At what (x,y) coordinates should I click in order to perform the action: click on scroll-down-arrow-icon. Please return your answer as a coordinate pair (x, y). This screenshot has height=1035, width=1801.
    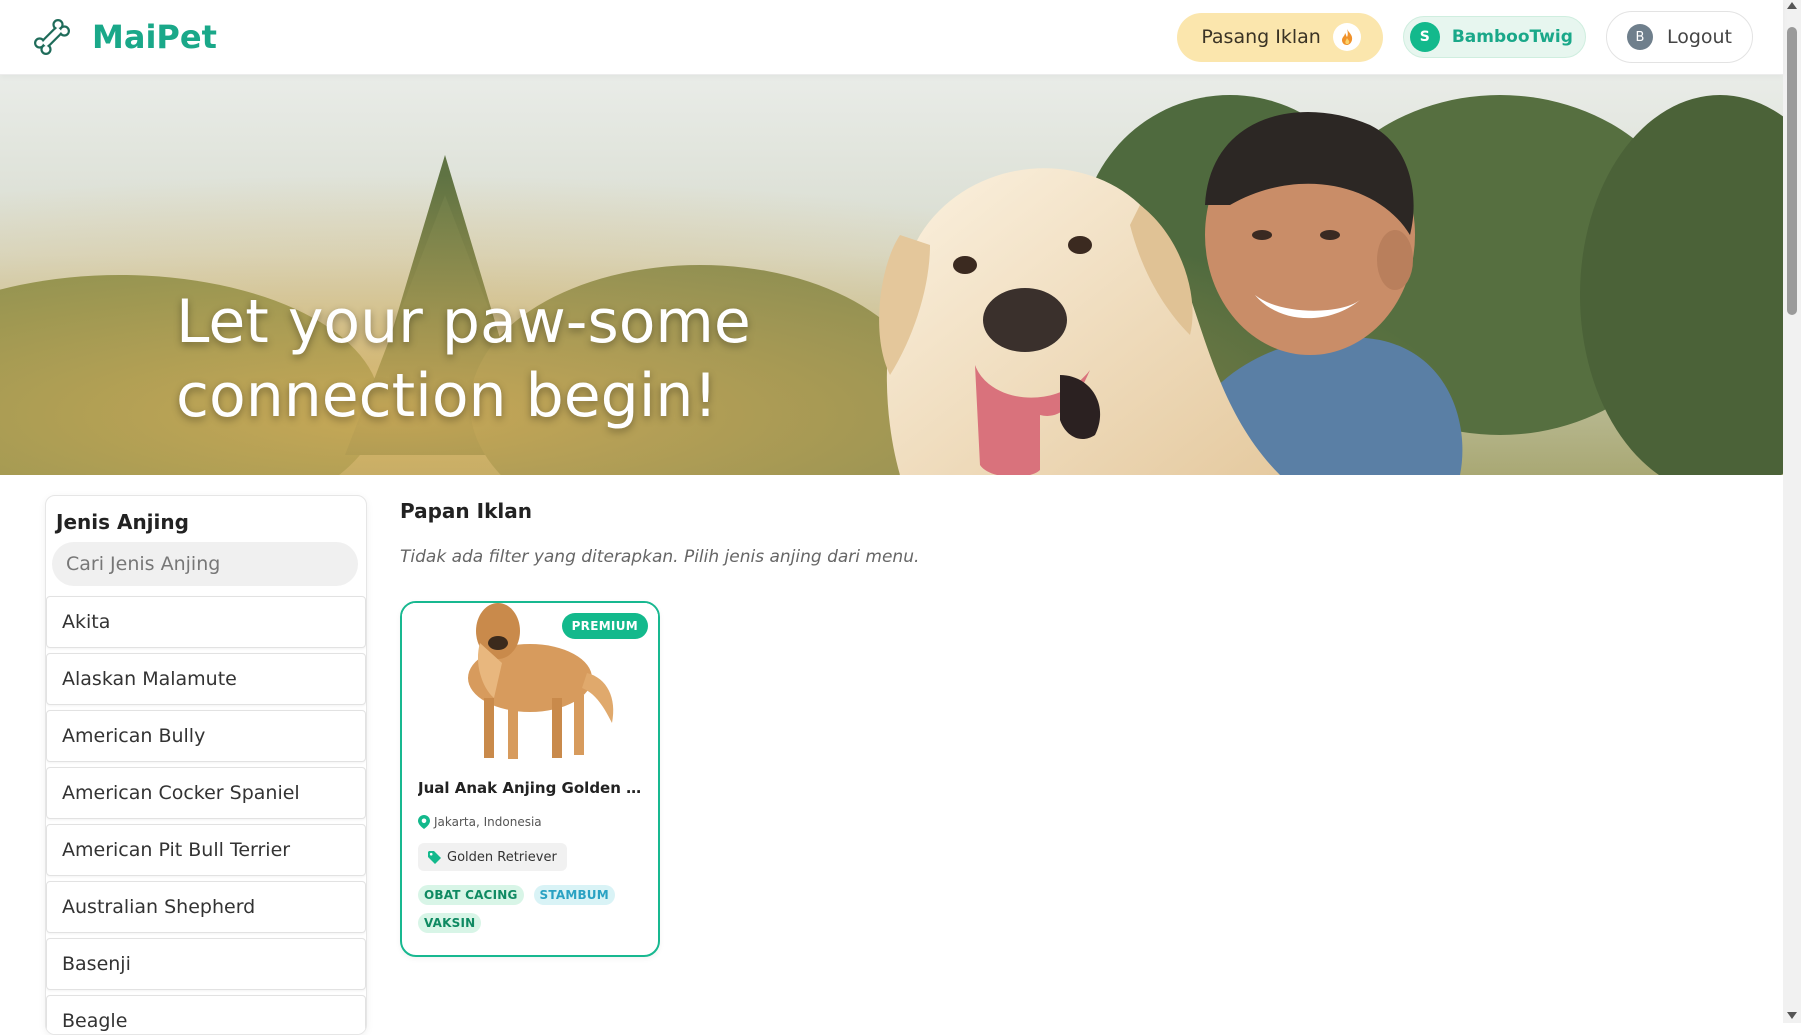
    Looking at the image, I should click on (1792, 1015).